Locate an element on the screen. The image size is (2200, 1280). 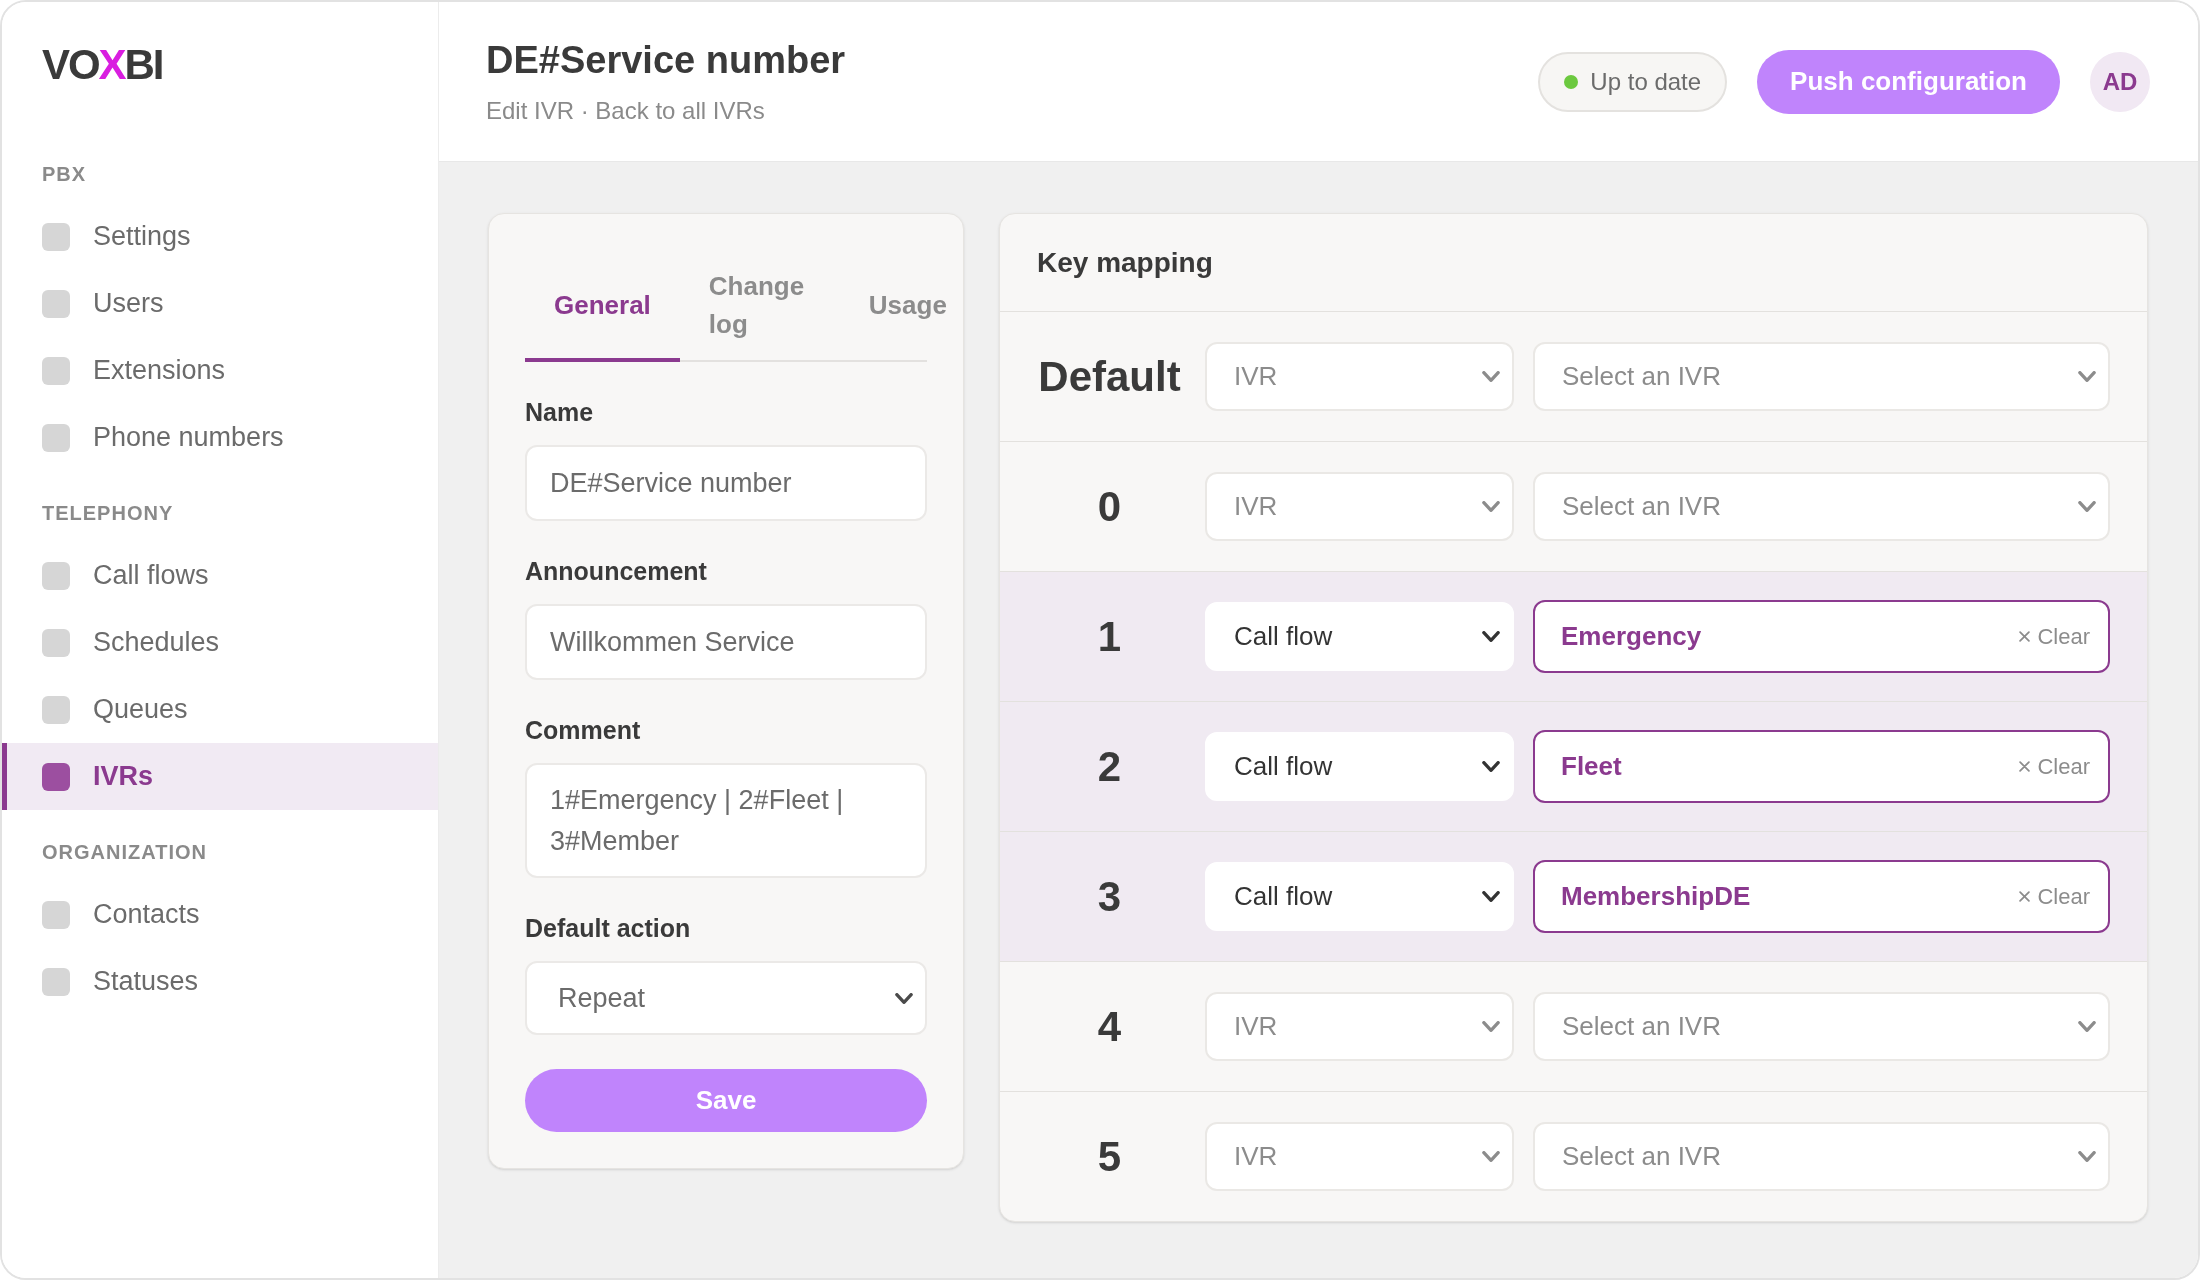
text-field: Willkommen Service is located at coordinates (726, 642).